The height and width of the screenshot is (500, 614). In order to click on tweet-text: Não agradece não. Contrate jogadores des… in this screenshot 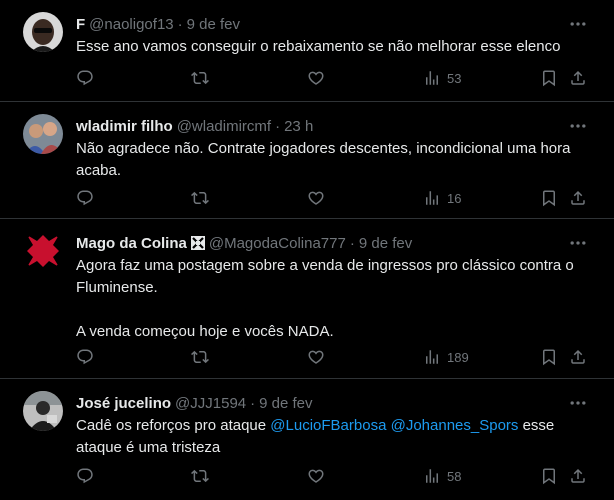, I will do `click(331, 160)`.